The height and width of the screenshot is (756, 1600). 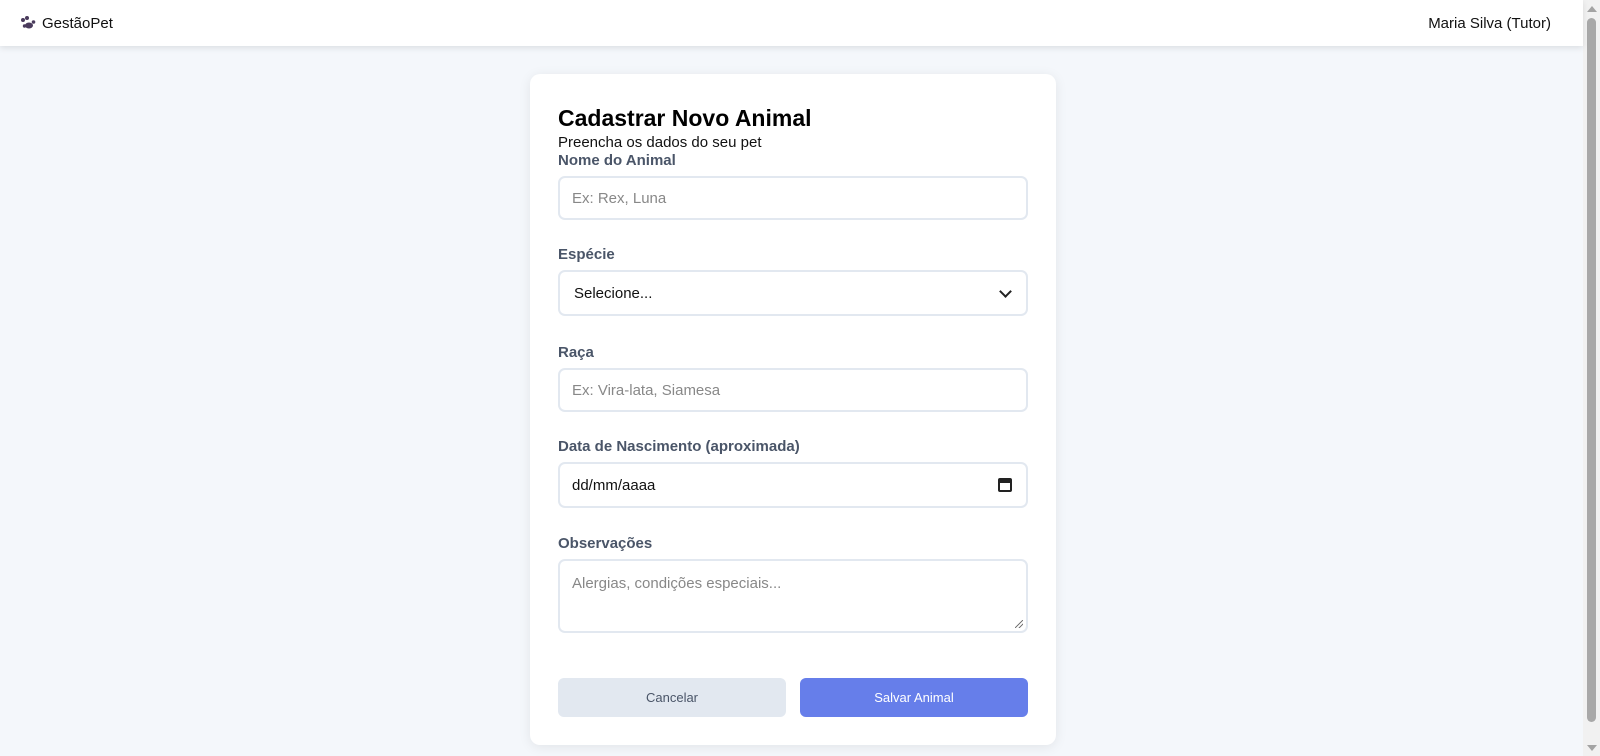 I want to click on page-title: Cadastrar Novo Animal, so click(x=685, y=118).